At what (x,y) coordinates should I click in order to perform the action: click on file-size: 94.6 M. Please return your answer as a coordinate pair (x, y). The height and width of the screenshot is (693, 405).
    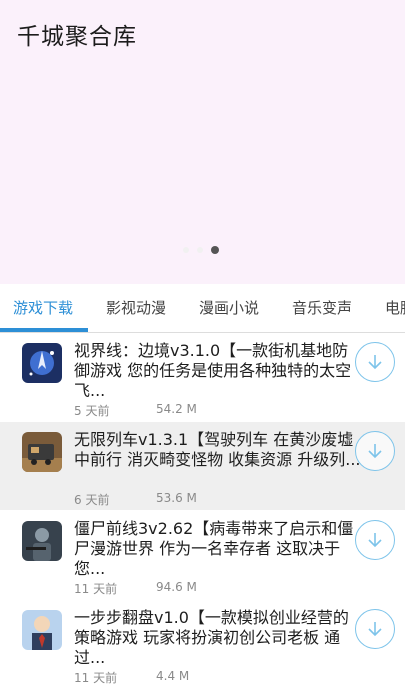
    Looking at the image, I should click on (176, 587).